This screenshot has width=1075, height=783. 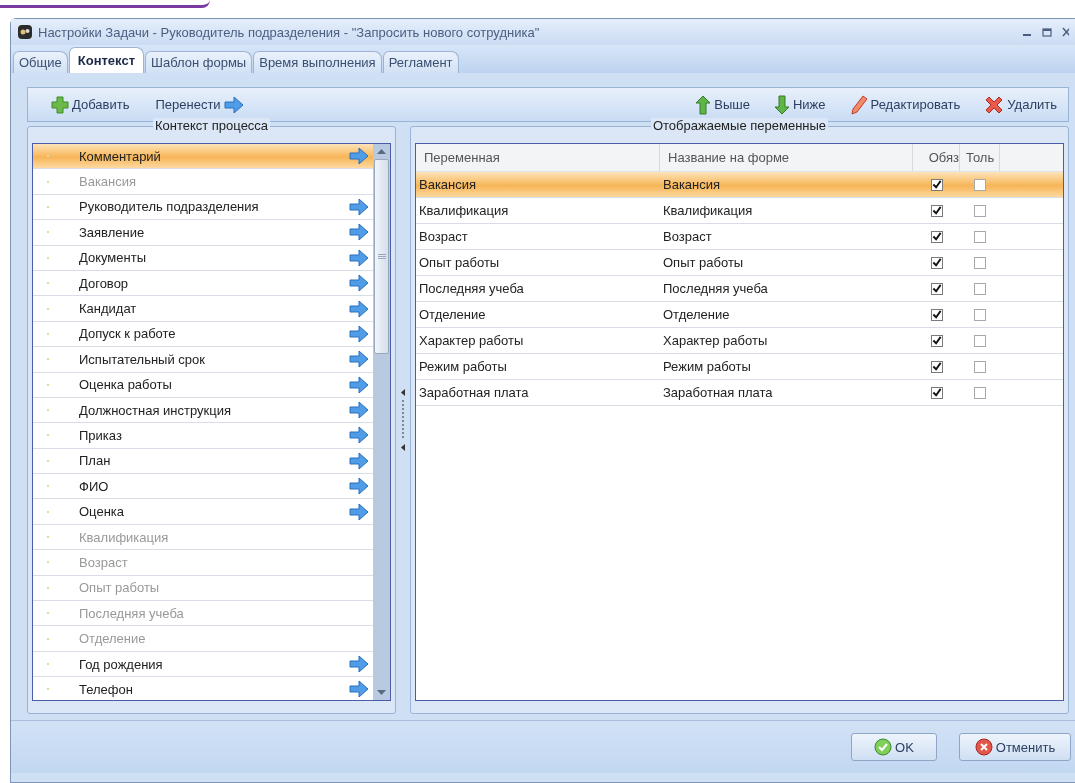 I want to click on app-icon, so click(x=25, y=32).